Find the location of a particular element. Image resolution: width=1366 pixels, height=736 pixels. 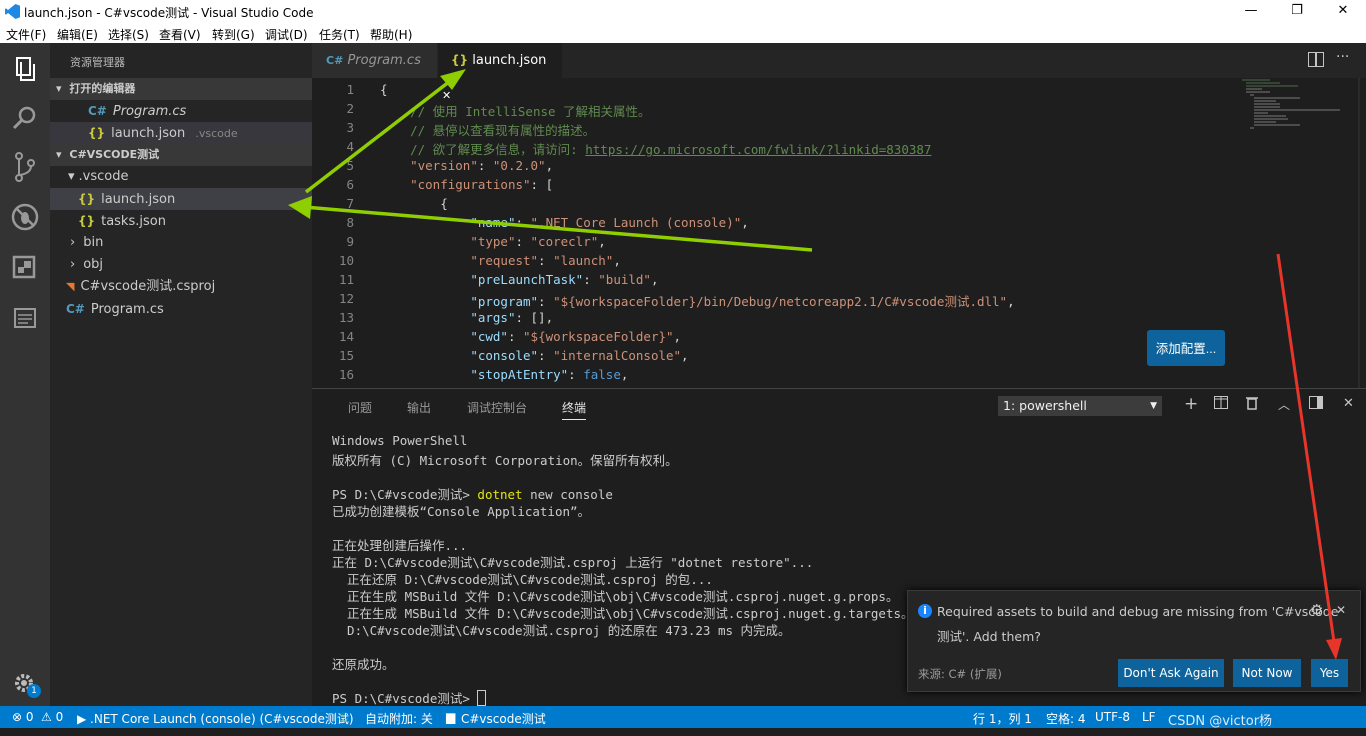

code-token: // 悬停以查看现有属性的描述。 is located at coordinates (503, 130).